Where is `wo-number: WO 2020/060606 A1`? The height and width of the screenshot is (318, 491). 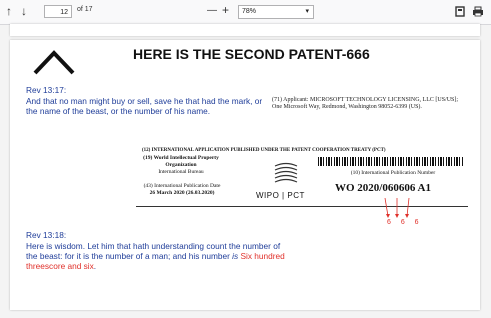
wo-number: WO 2020/060606 A1 is located at coordinates (383, 188).